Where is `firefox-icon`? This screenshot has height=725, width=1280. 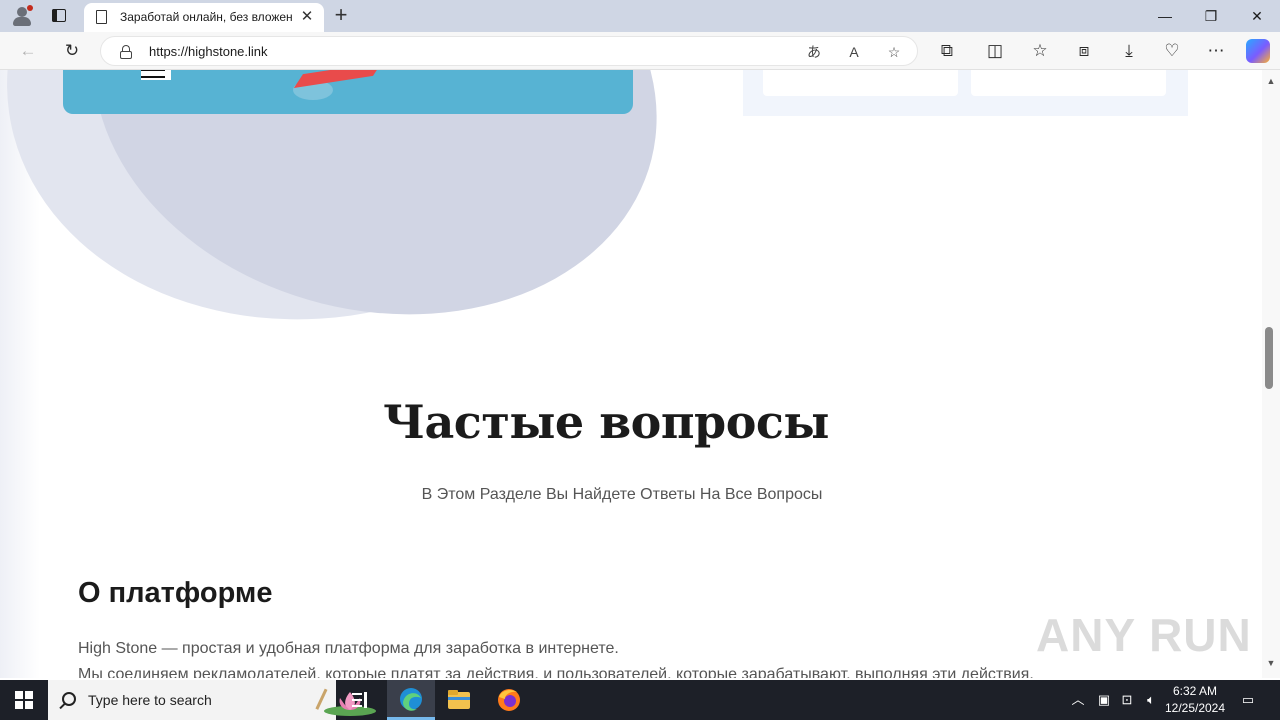 firefox-icon is located at coordinates (509, 700).